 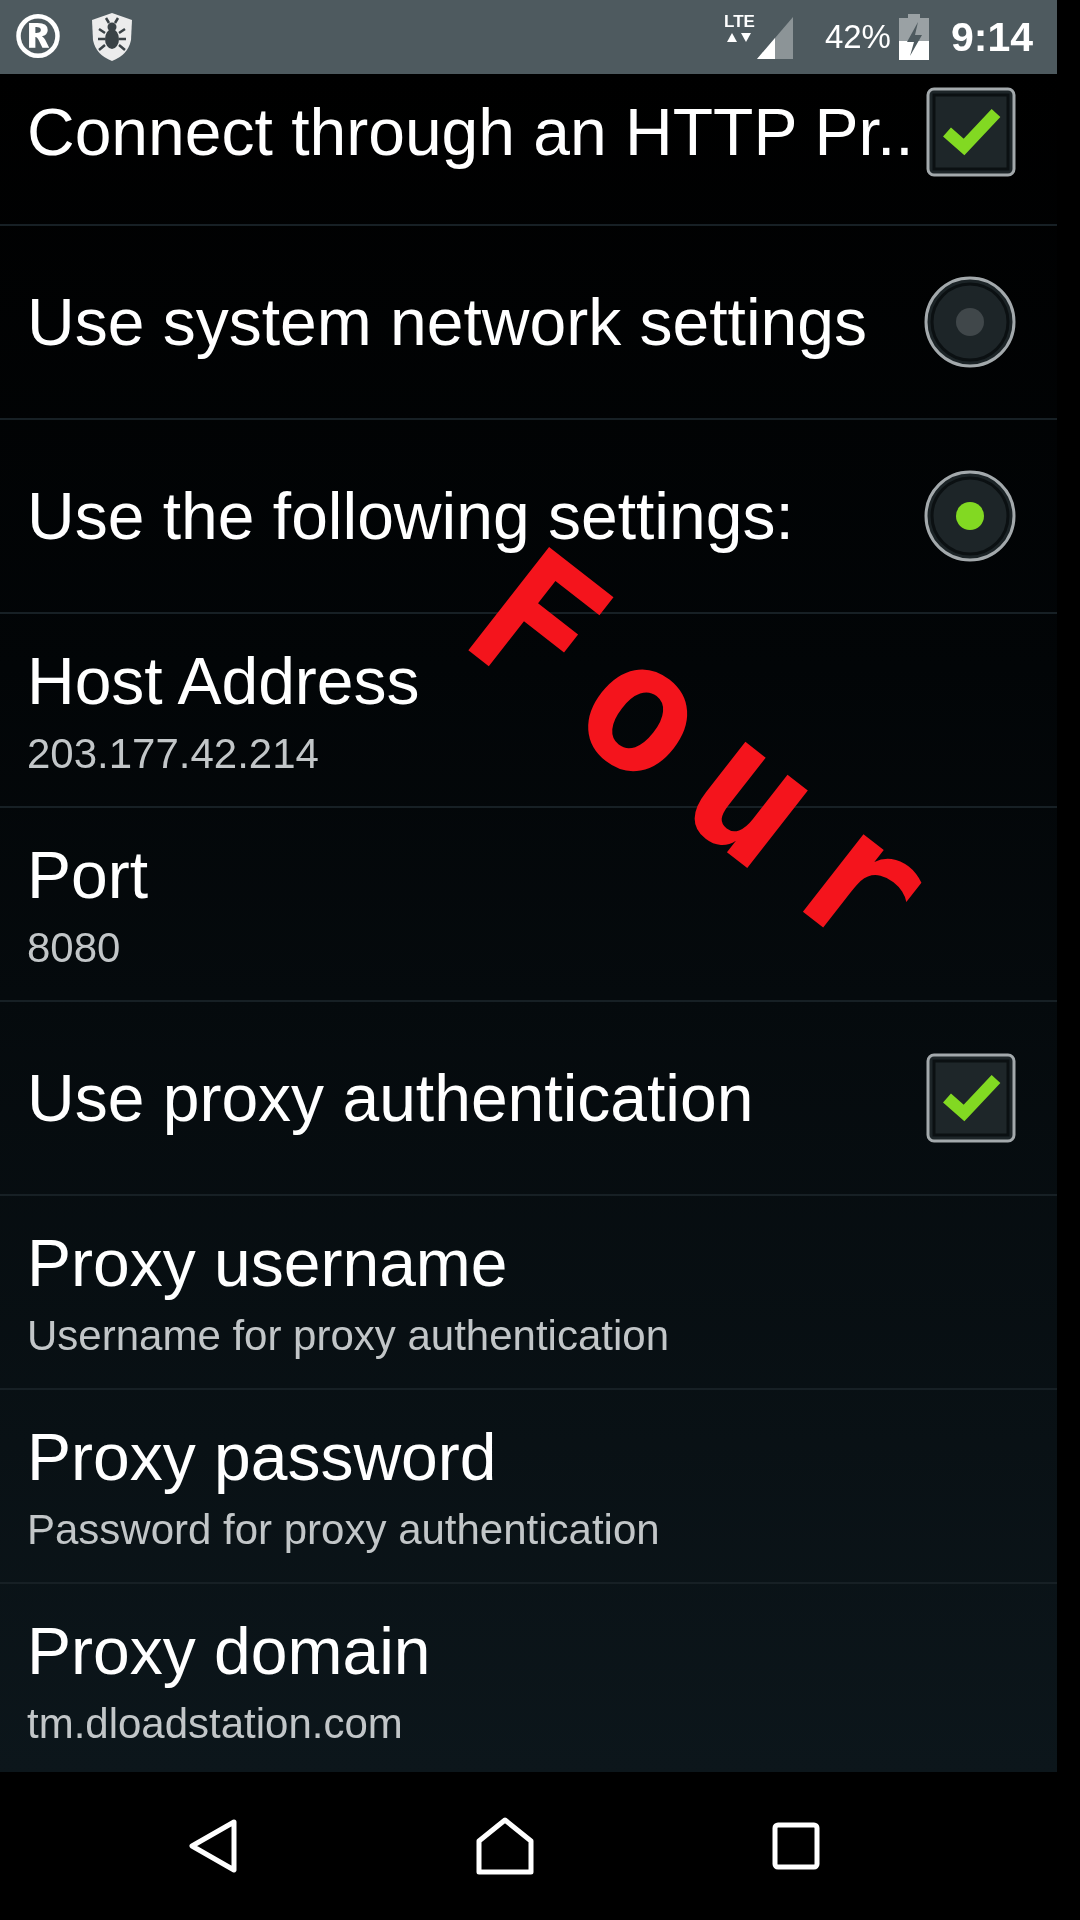 I want to click on data-arrows-icon, so click(x=739, y=37).